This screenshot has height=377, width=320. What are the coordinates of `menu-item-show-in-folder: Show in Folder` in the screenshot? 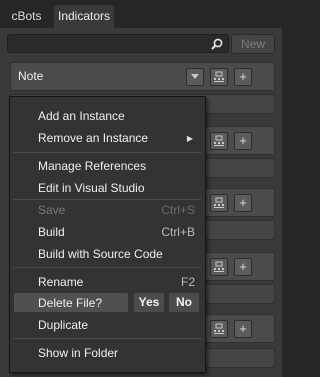 It's located at (78, 353).